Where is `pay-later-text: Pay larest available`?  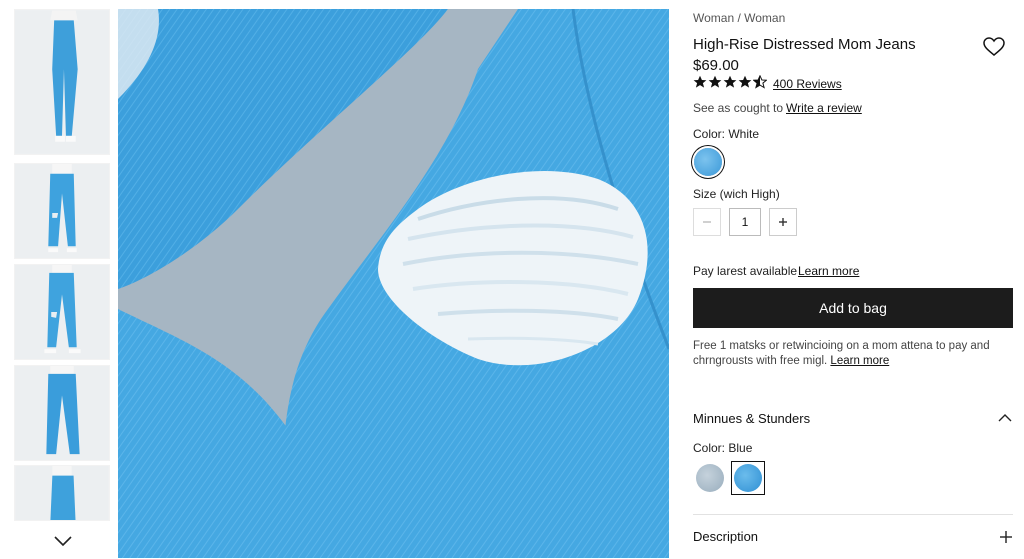 pay-later-text: Pay larest available is located at coordinates (745, 271).